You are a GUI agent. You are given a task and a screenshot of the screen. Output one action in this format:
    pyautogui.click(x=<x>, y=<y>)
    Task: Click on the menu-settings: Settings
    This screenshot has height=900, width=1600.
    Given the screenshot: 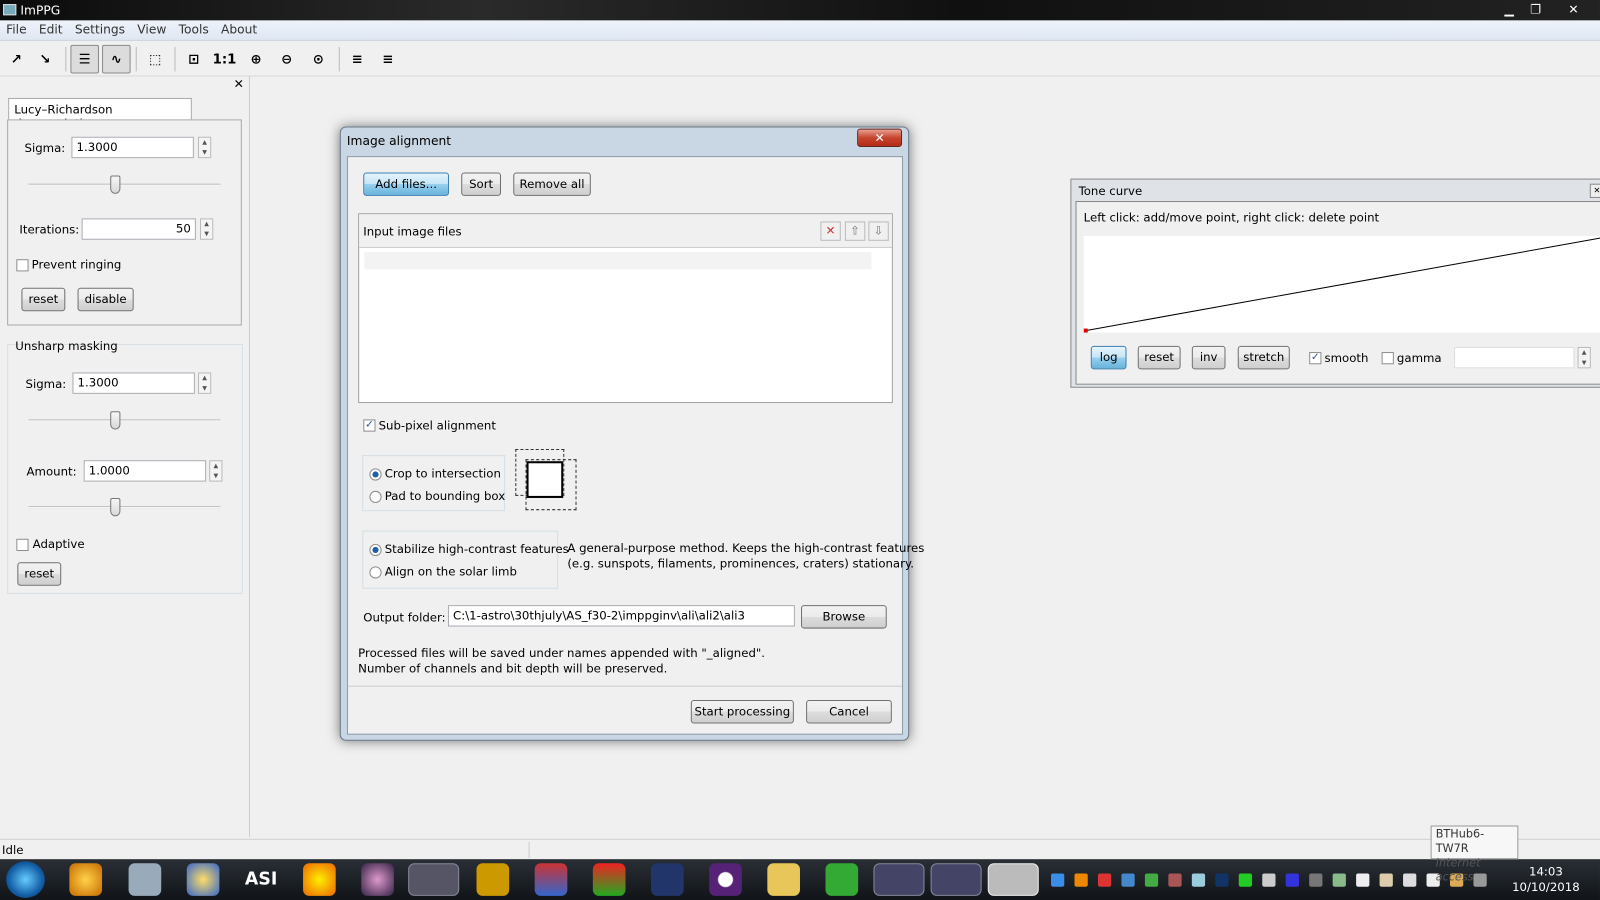 What is the action you would take?
    pyautogui.click(x=100, y=29)
    